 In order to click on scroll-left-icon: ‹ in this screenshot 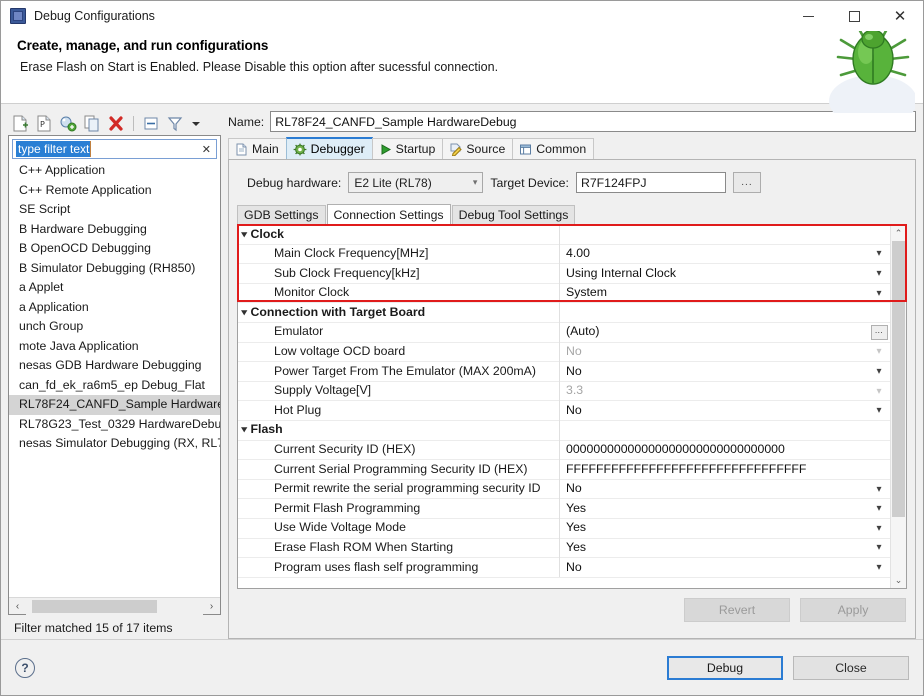, I will do `click(17, 606)`.